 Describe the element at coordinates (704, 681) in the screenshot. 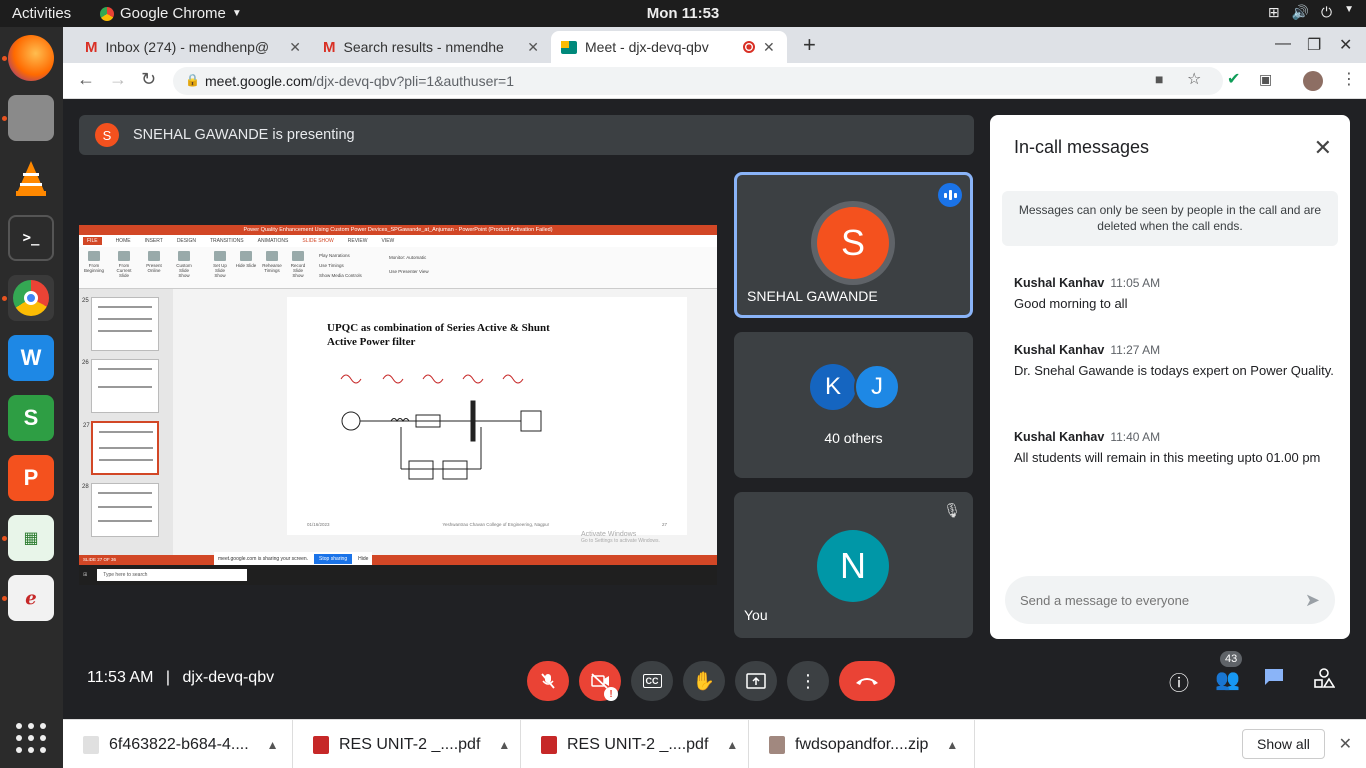

I see `raise-hand-button: ✋` at that location.